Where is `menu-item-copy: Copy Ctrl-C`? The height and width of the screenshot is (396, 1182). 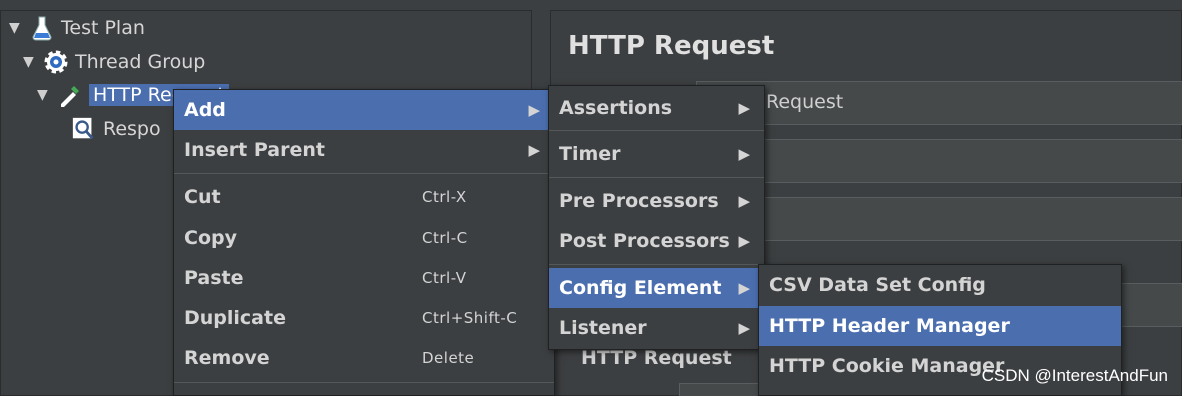 menu-item-copy: Copy Ctrl-C is located at coordinates (364, 238).